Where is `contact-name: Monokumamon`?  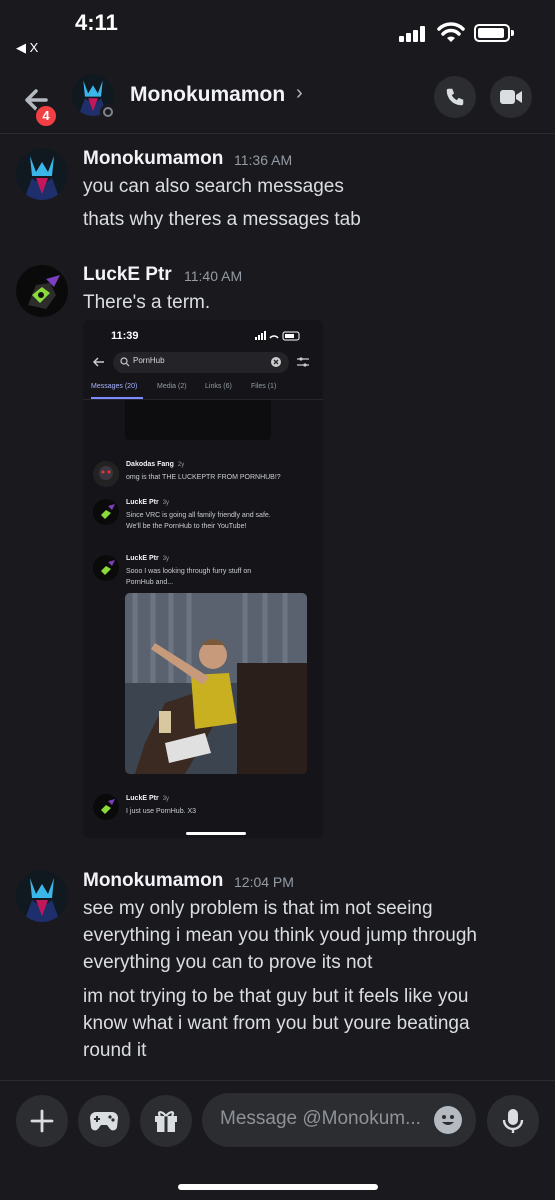
contact-name: Monokumamon is located at coordinates (207, 95).